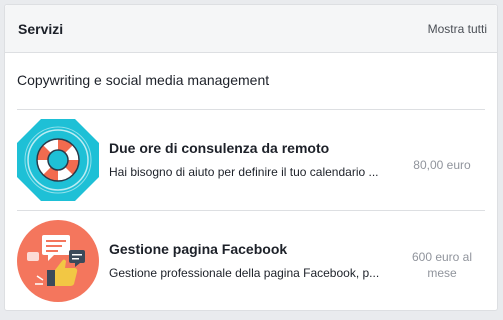  I want to click on service-price: 80,00 euro, so click(442, 165).